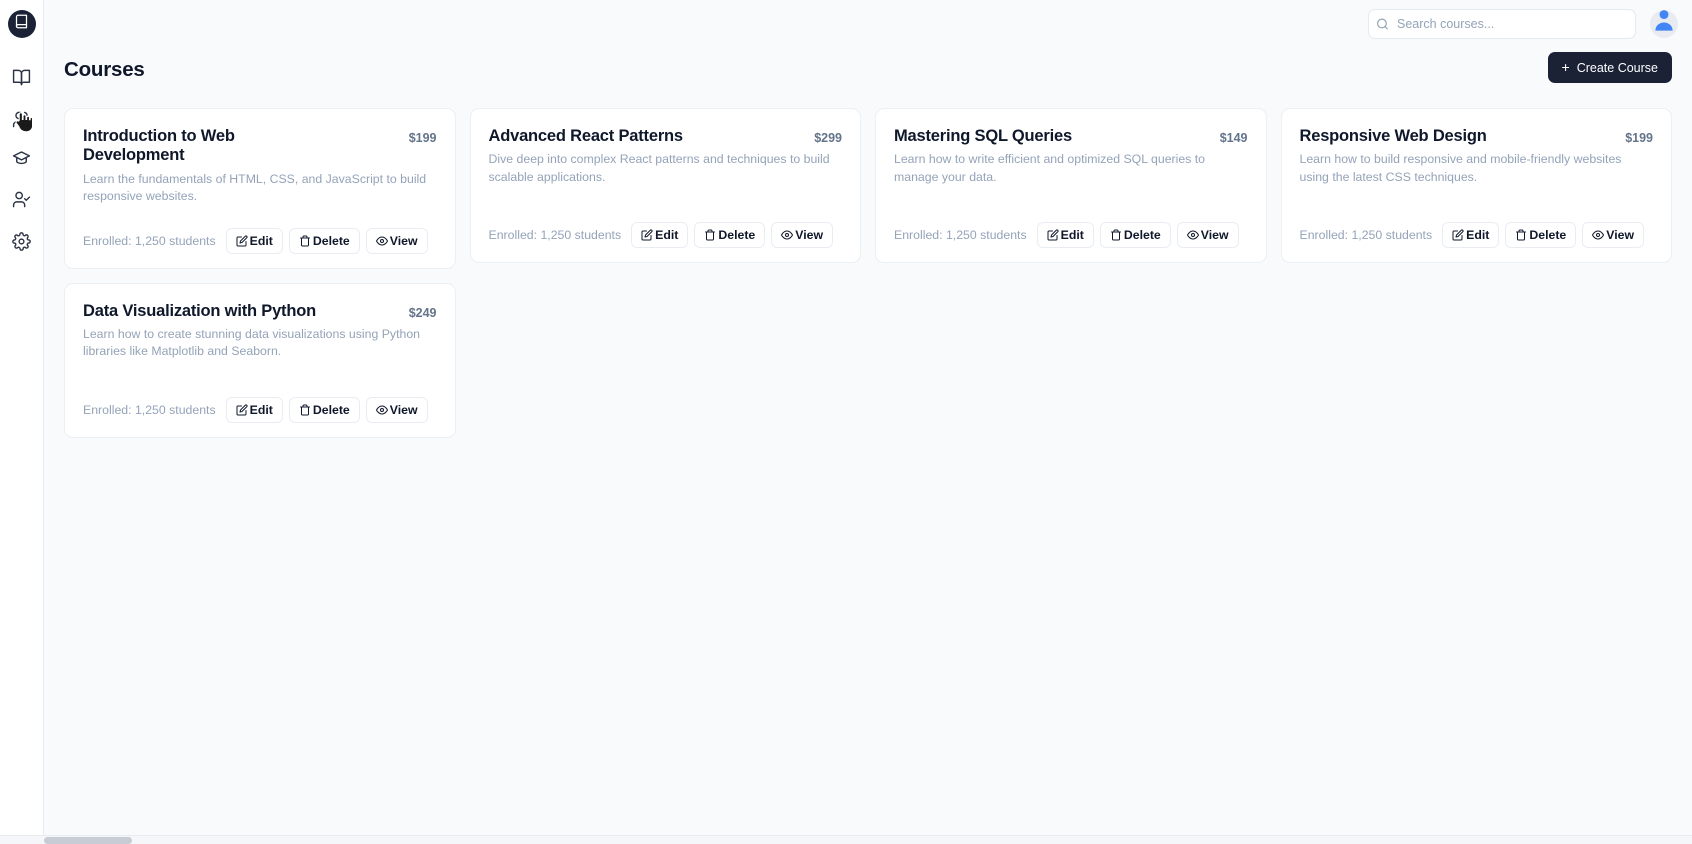 The height and width of the screenshot is (844, 1692). I want to click on sidebar-item-courses, so click(22, 77).